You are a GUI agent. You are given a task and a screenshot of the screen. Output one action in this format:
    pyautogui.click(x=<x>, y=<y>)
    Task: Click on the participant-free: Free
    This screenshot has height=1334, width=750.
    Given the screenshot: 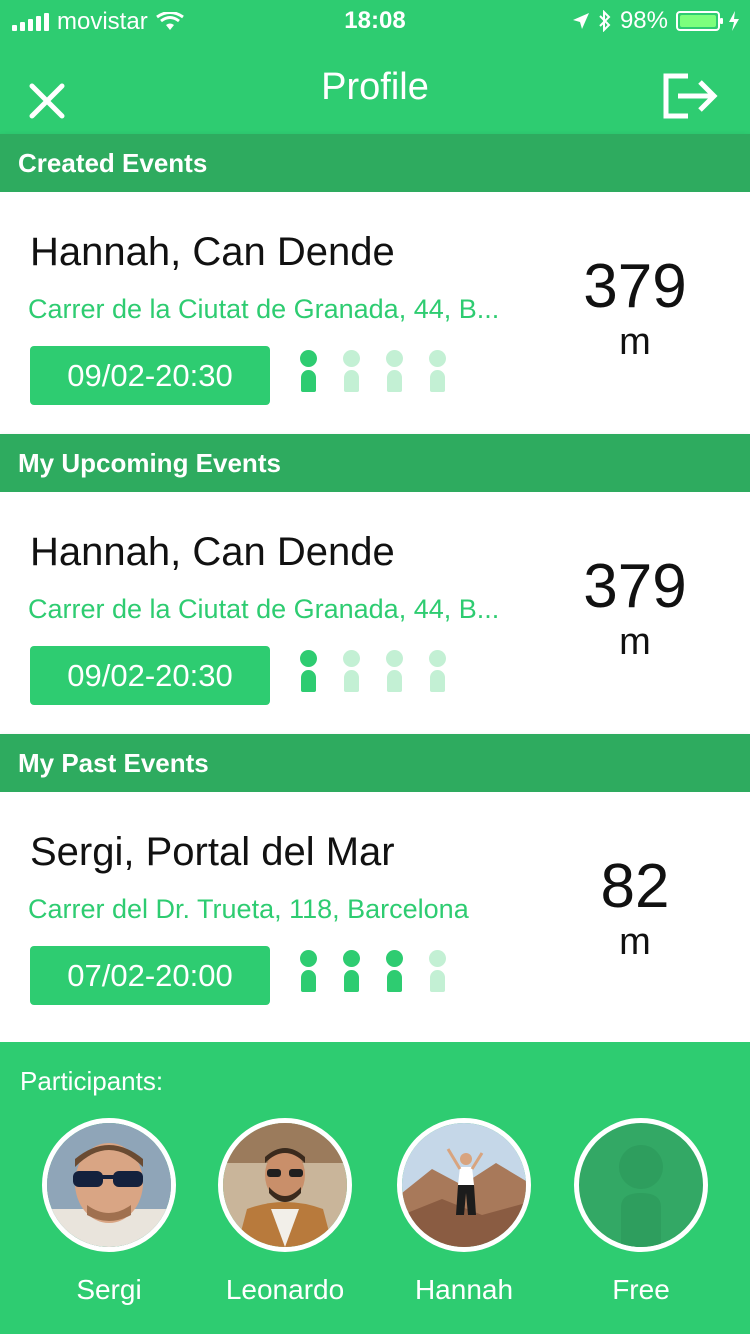 What is the action you would take?
    pyautogui.click(x=641, y=1212)
    